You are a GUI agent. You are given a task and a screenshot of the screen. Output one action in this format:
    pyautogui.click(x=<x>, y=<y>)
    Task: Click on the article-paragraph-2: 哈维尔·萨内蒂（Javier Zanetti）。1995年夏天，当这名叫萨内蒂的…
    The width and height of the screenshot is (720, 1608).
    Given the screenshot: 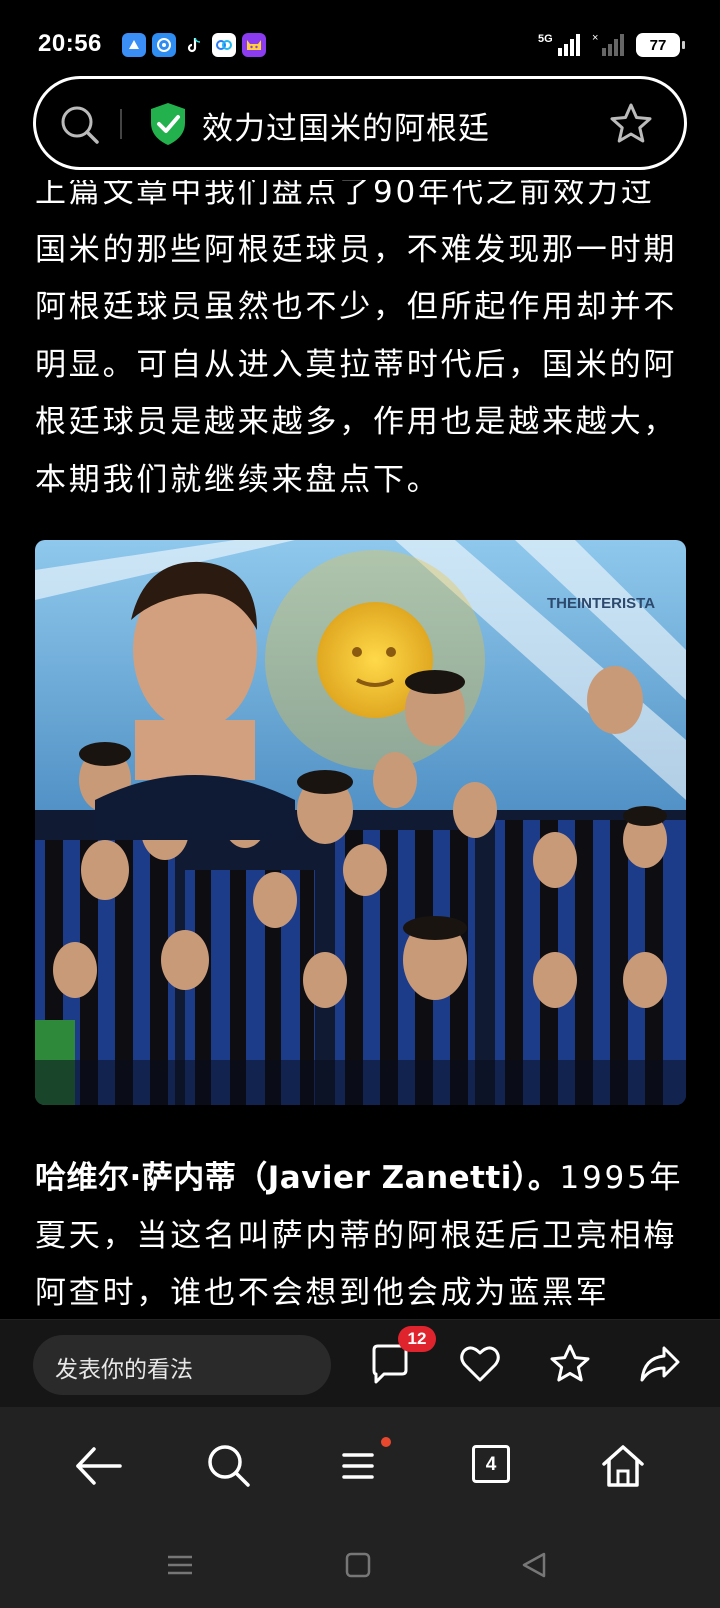 What is the action you would take?
    pyautogui.click(x=361, y=1234)
    